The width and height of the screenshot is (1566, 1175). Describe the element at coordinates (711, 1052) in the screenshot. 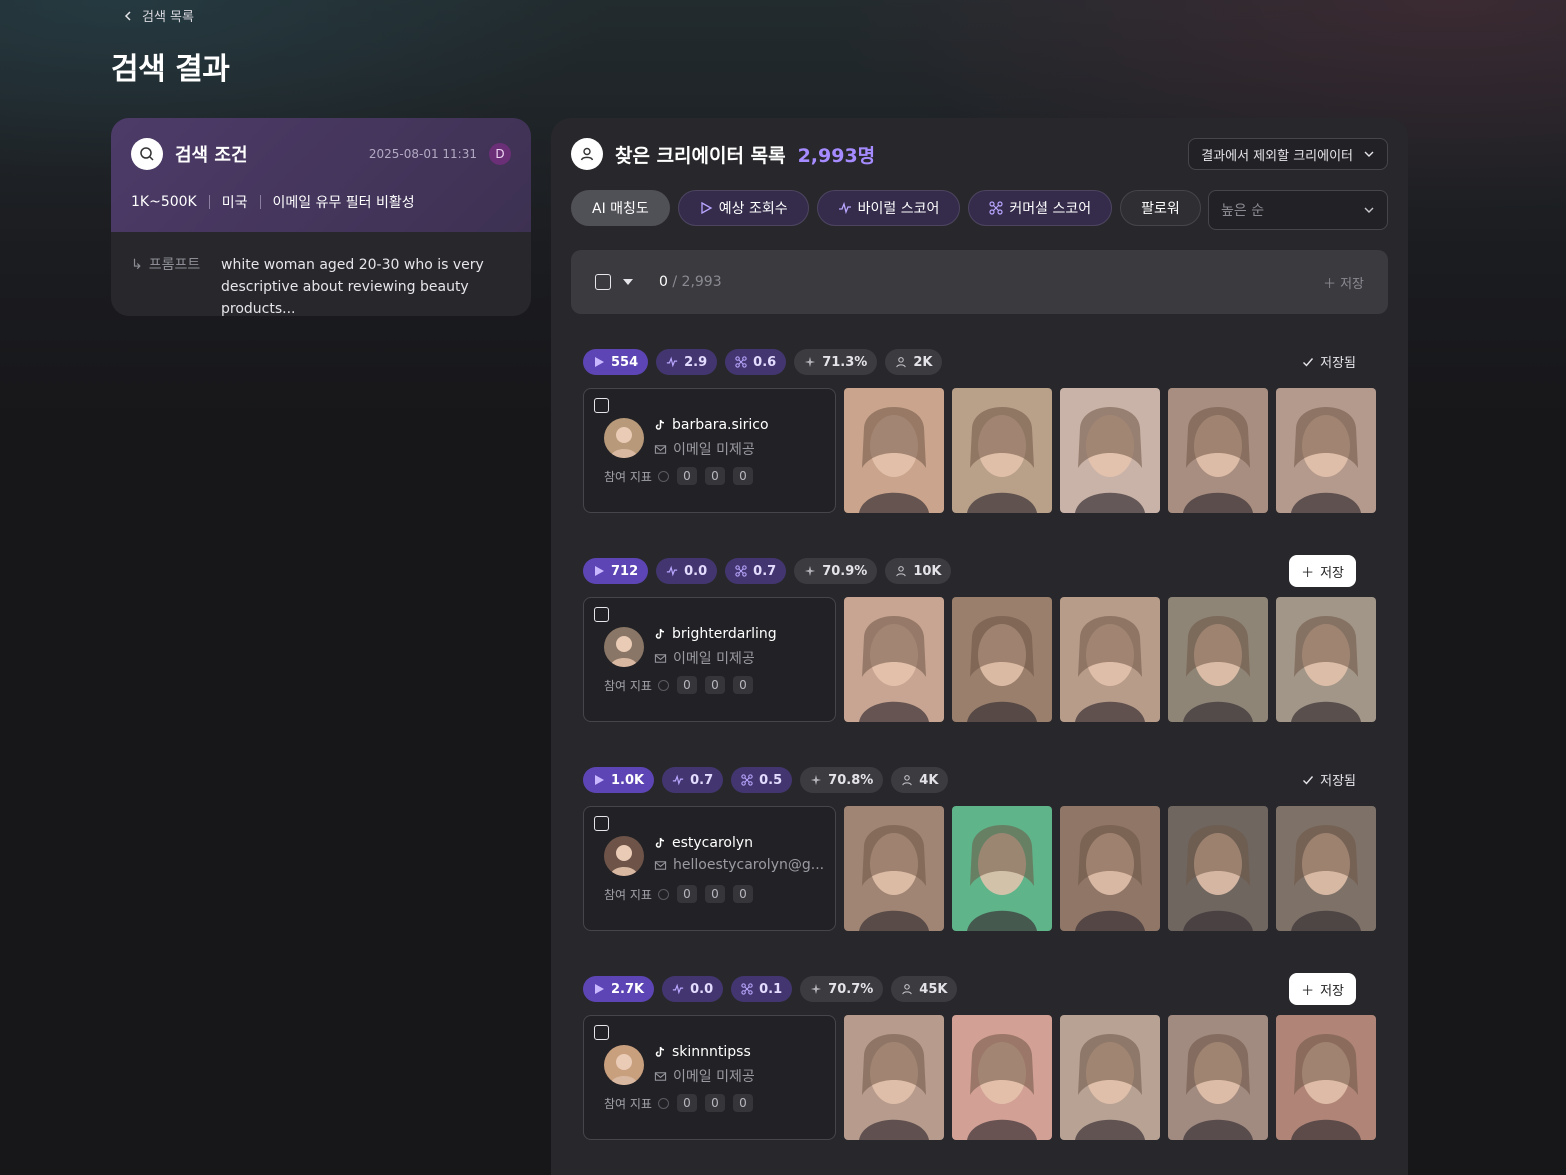

I see `creator-handle: skinnntipss` at that location.